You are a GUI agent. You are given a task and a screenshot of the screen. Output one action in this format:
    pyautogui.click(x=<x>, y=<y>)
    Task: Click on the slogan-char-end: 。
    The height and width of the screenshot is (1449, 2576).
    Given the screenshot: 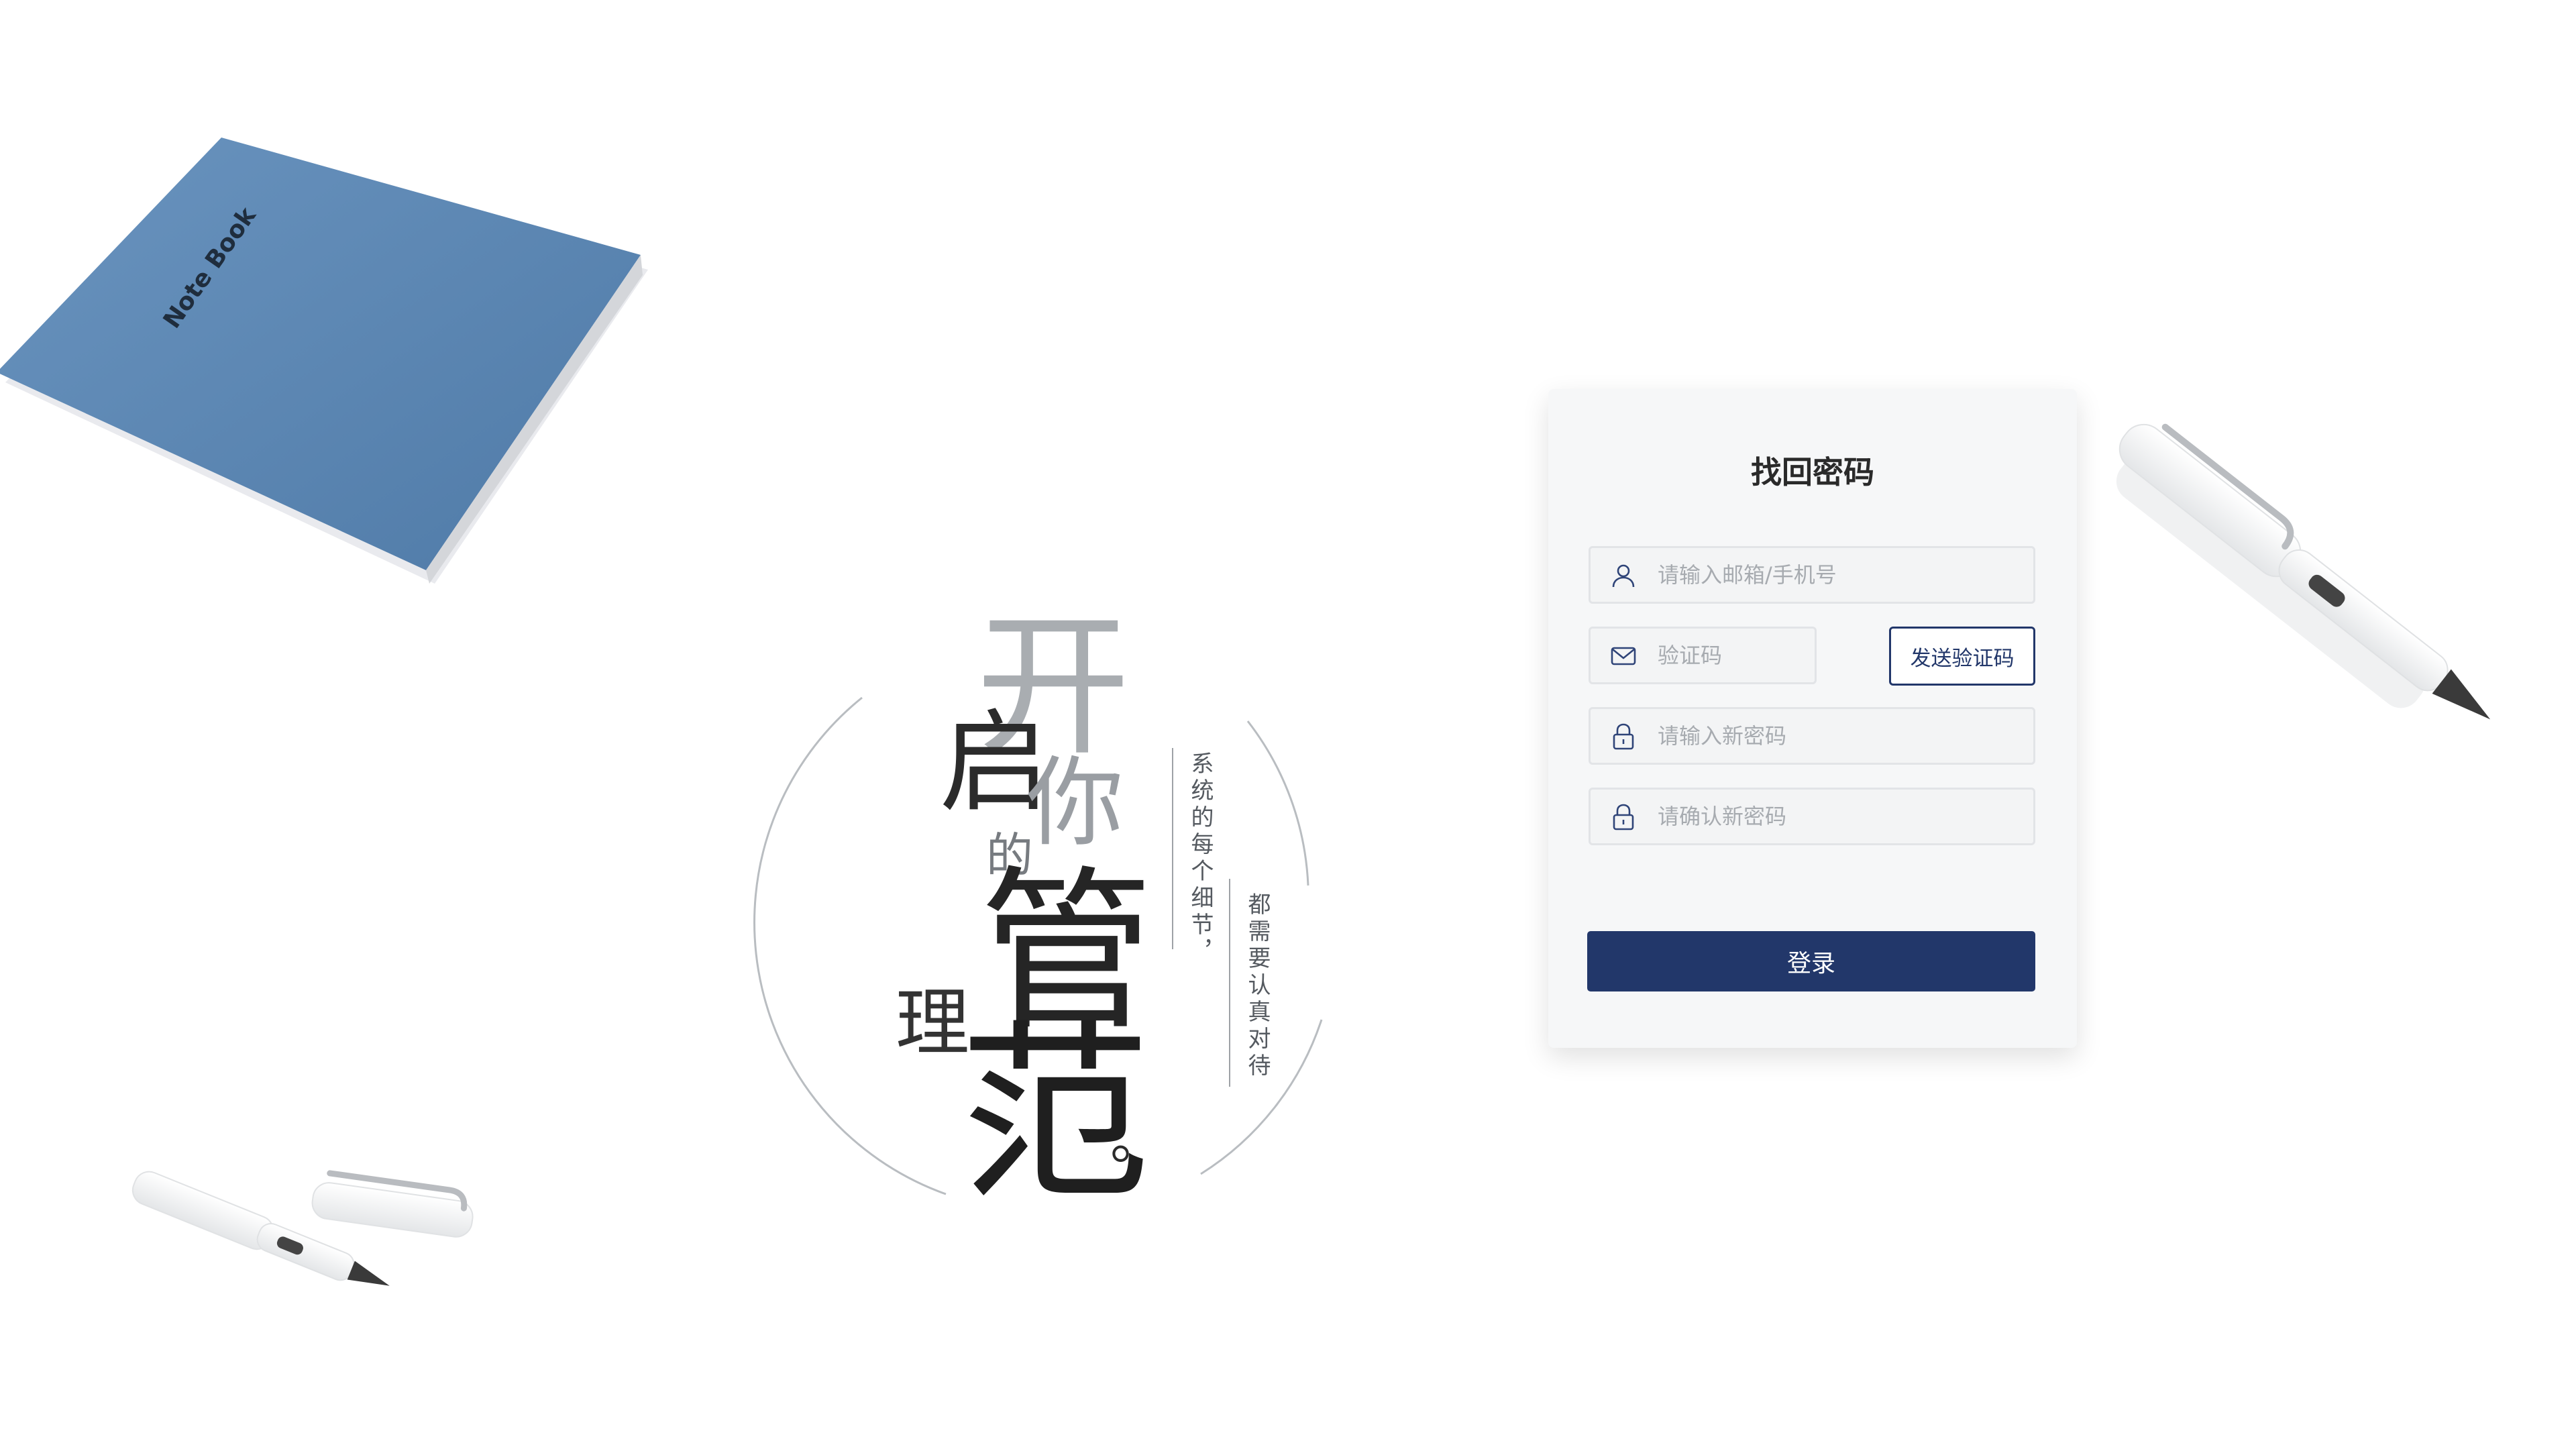 What is the action you would take?
    pyautogui.click(x=1137, y=1140)
    